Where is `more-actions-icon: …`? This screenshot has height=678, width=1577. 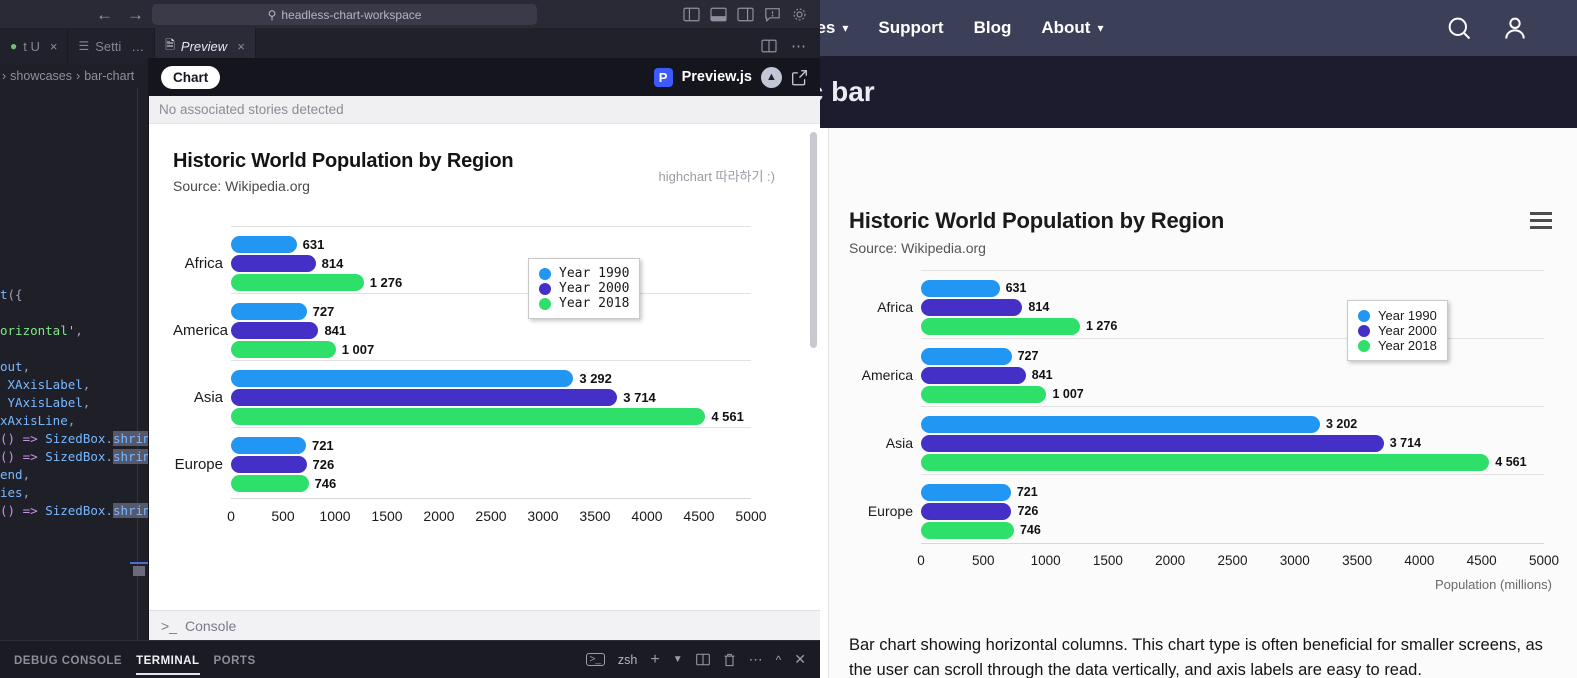 more-actions-icon: … is located at coordinates (137, 46).